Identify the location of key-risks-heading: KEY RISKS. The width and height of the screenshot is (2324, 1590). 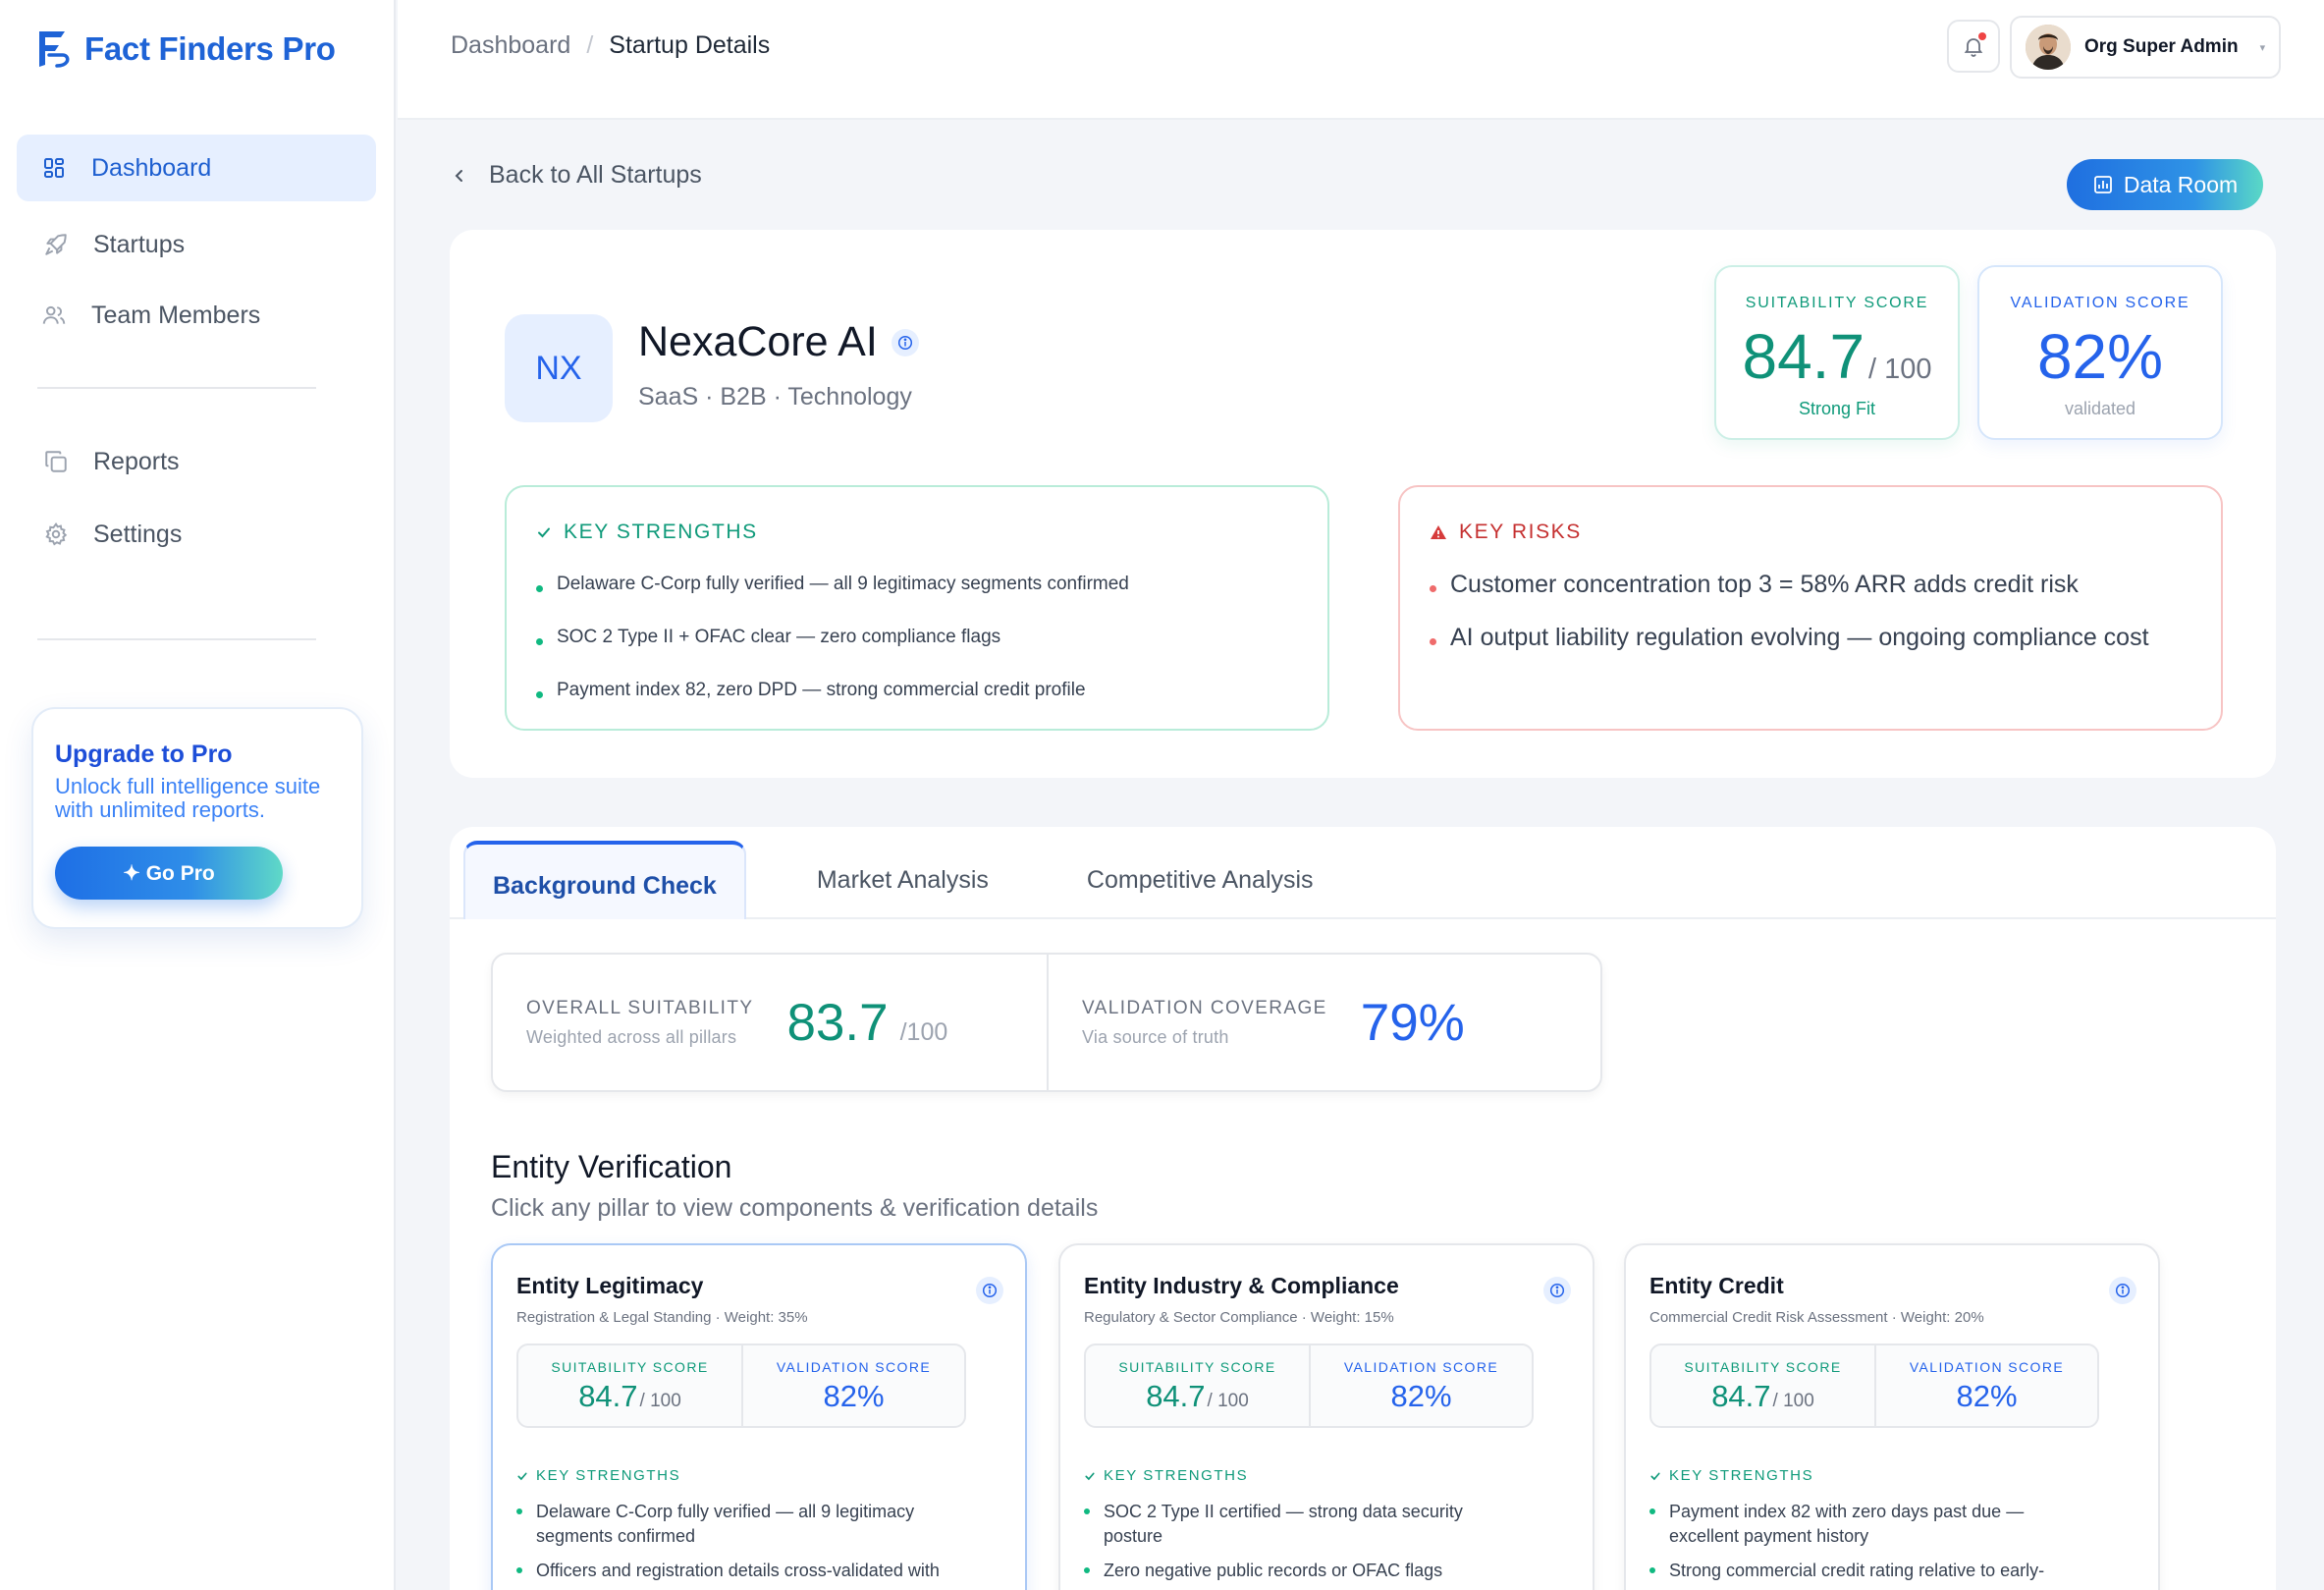
(1810, 533).